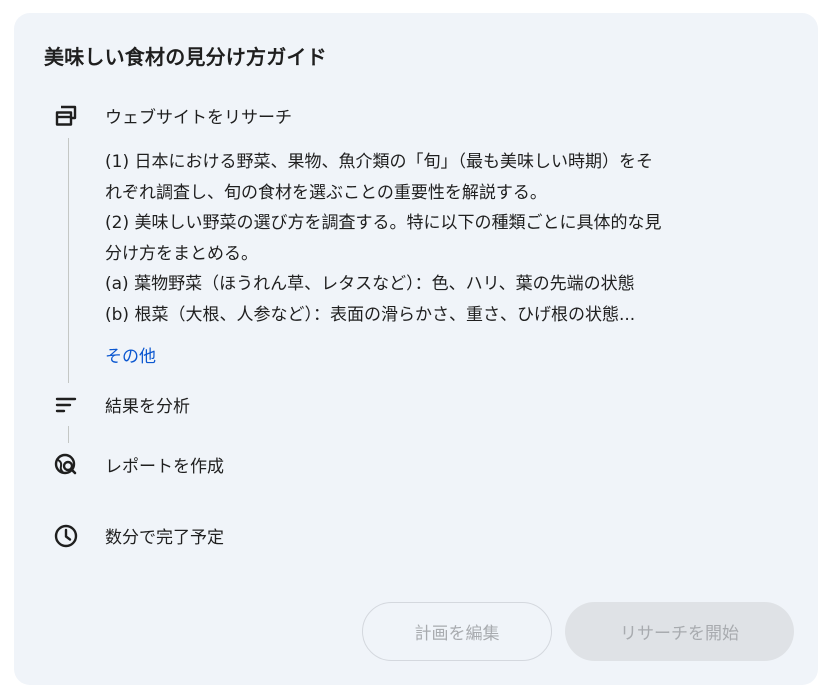  What do you see at coordinates (379, 162) in the screenshot?
I see `plan-line: (1) 日本における野菜、果物、魚介類の「旬」（最も美味しい時期）をそ` at bounding box center [379, 162].